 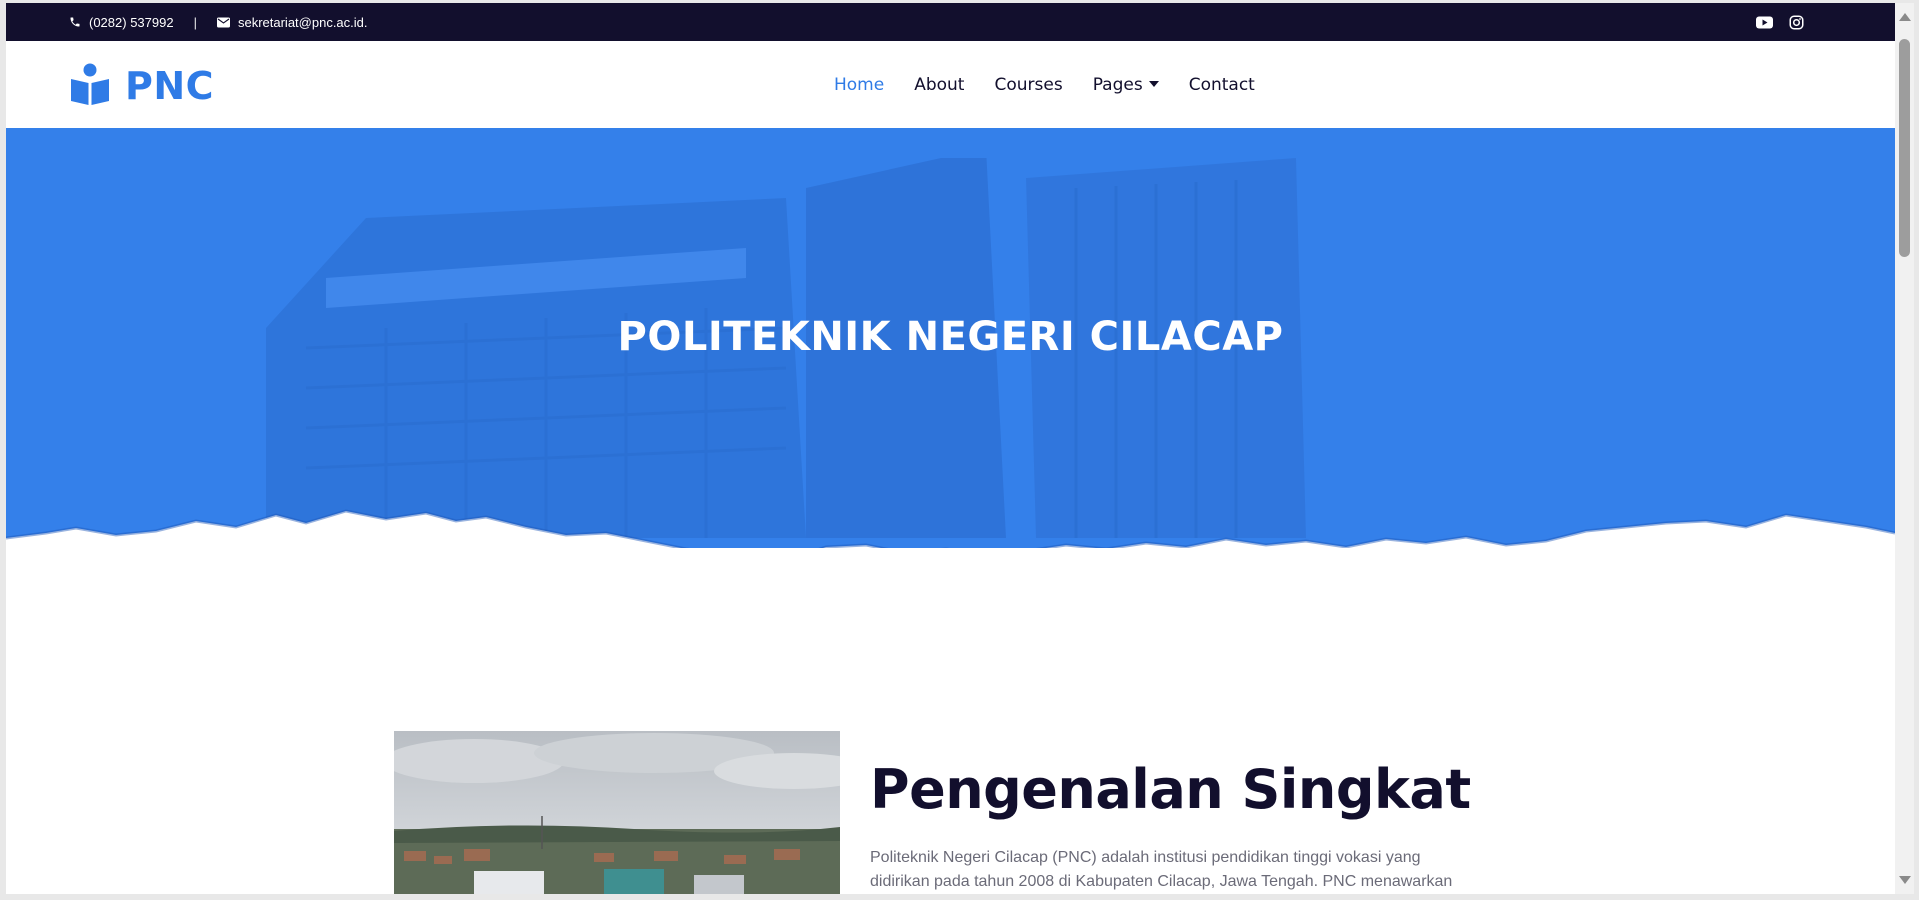 I want to click on brand-logo: PNC, so click(x=141, y=86).